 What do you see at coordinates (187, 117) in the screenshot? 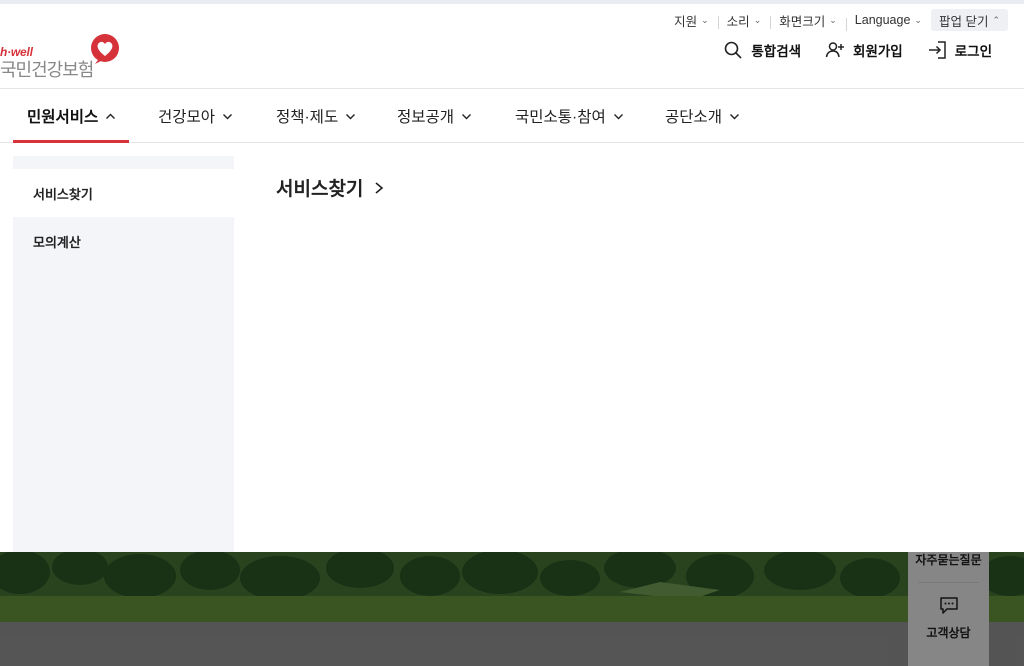
I see `gnb-label: 건강모아` at bounding box center [187, 117].